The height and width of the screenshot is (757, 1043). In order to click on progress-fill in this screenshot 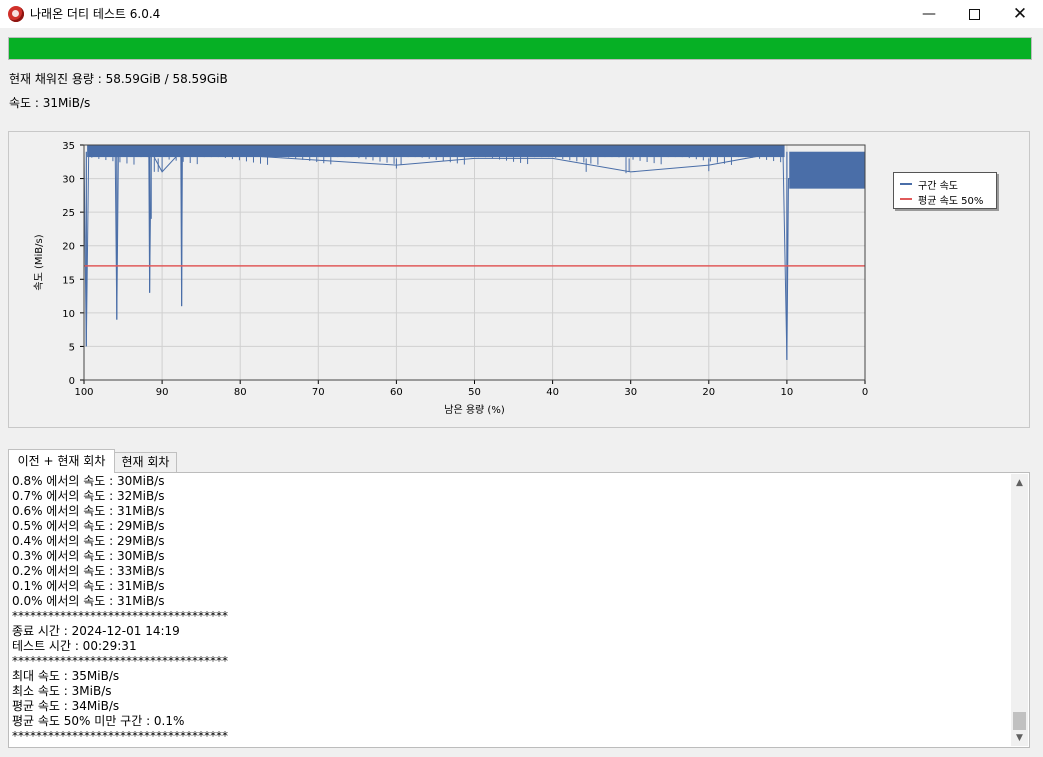, I will do `click(520, 48)`.